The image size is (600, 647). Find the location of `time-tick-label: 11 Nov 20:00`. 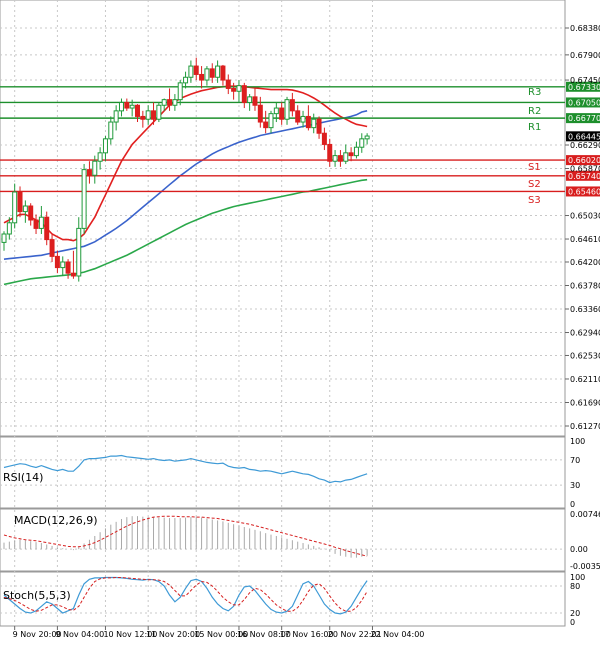

time-tick-label: 11 Nov 20:00 is located at coordinates (173, 634).